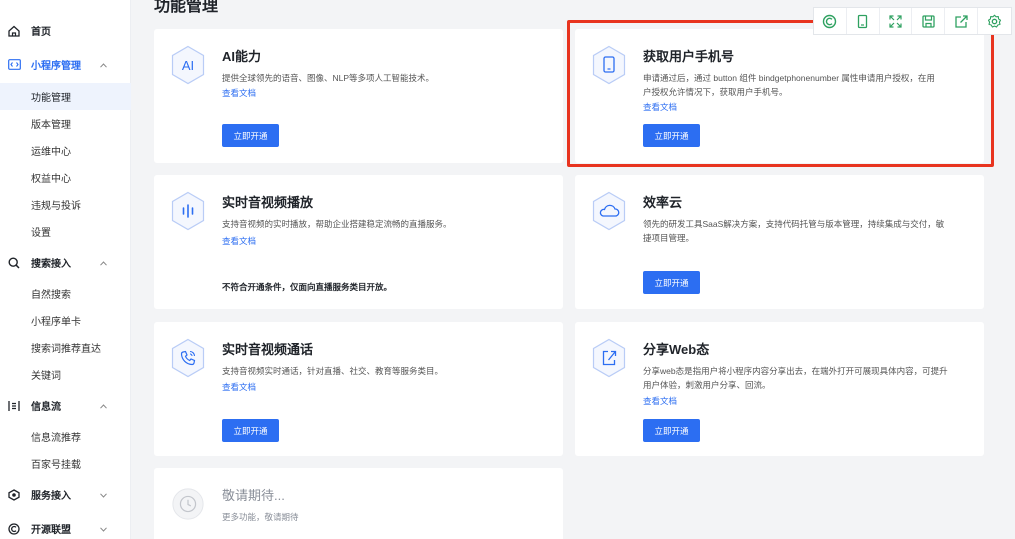 This screenshot has width=1015, height=539. What do you see at coordinates (260, 517) in the screenshot?
I see `card-desc: 更多功能，敬请期待` at bounding box center [260, 517].